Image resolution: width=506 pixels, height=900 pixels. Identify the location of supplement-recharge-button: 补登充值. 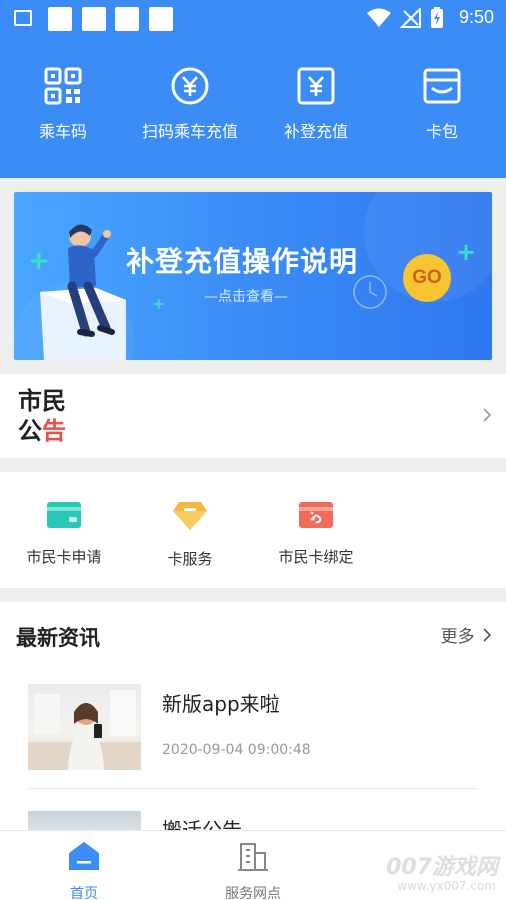
(316, 111).